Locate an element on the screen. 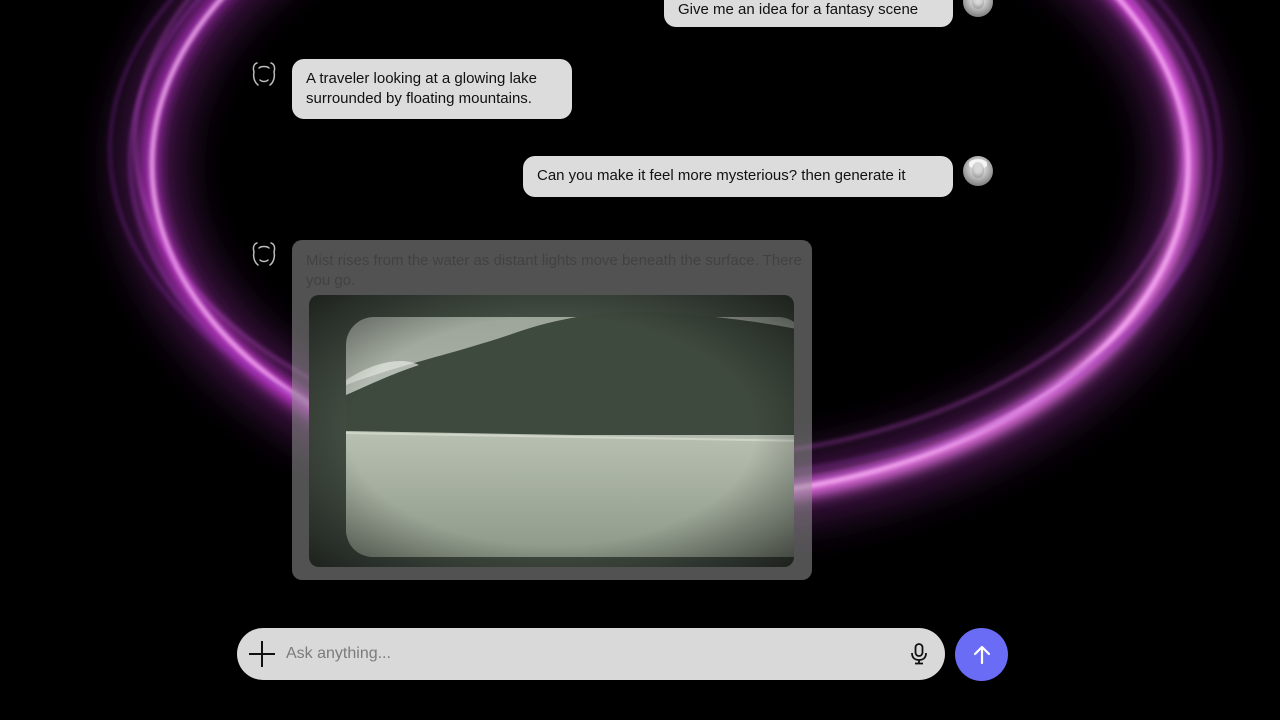 The height and width of the screenshot is (720, 1280). arrow-up-icon is located at coordinates (981, 654).